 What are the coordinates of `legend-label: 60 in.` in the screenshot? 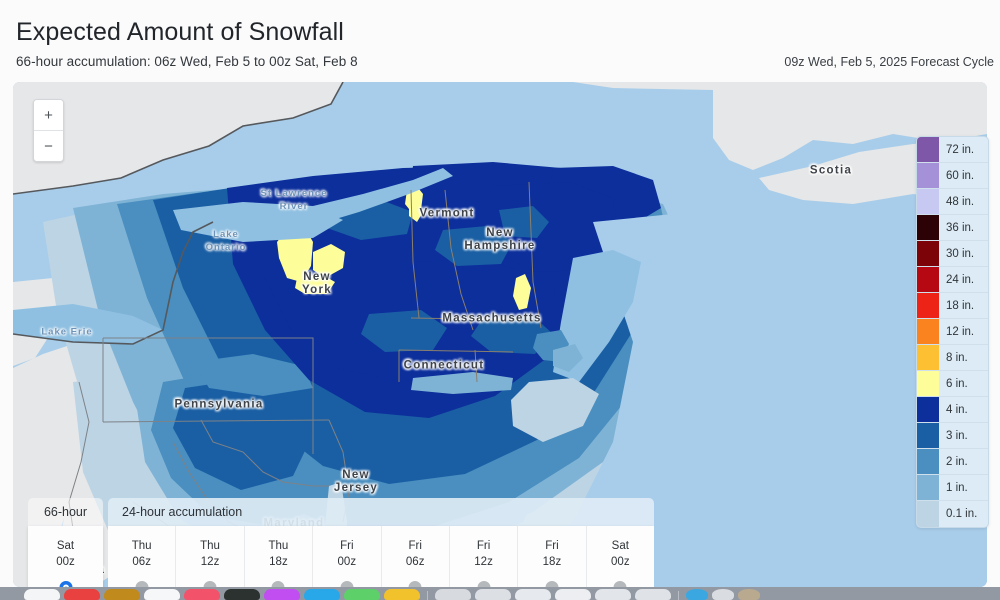 It's located at (960, 175).